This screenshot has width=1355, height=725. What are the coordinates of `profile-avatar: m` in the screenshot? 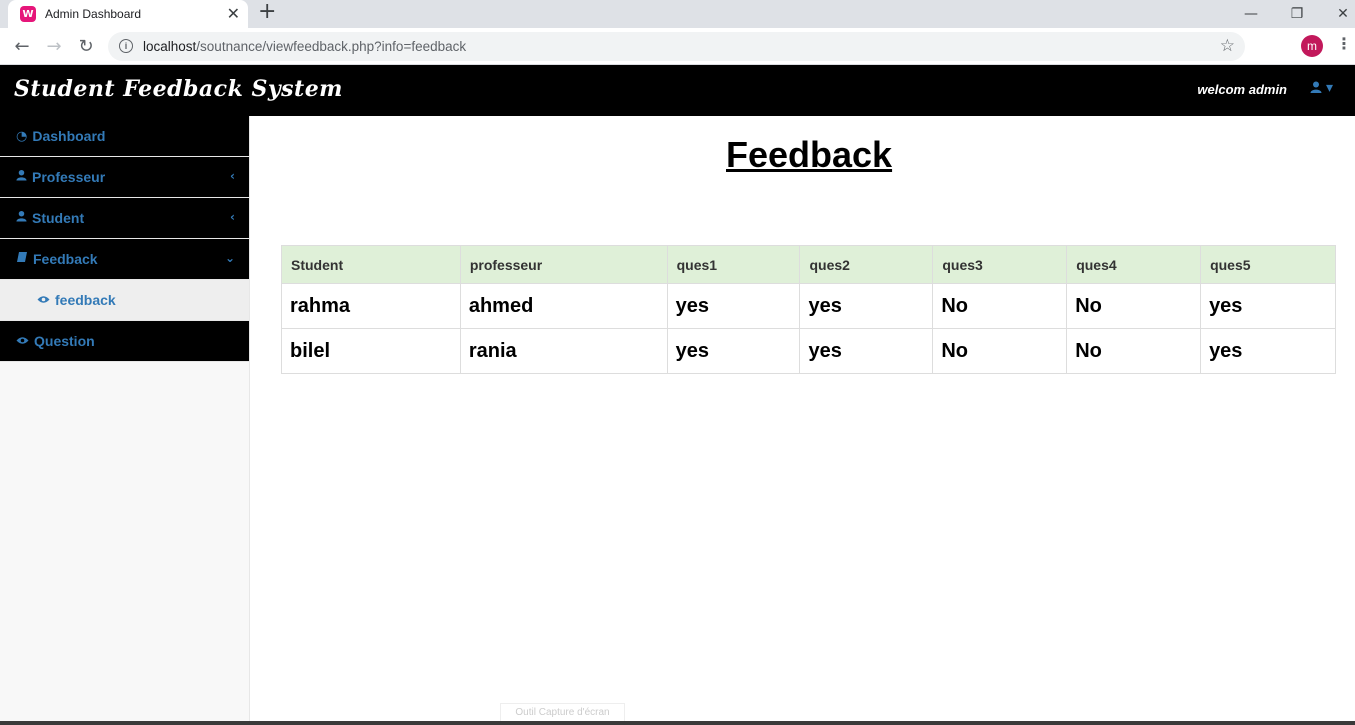 It's located at (1312, 46).